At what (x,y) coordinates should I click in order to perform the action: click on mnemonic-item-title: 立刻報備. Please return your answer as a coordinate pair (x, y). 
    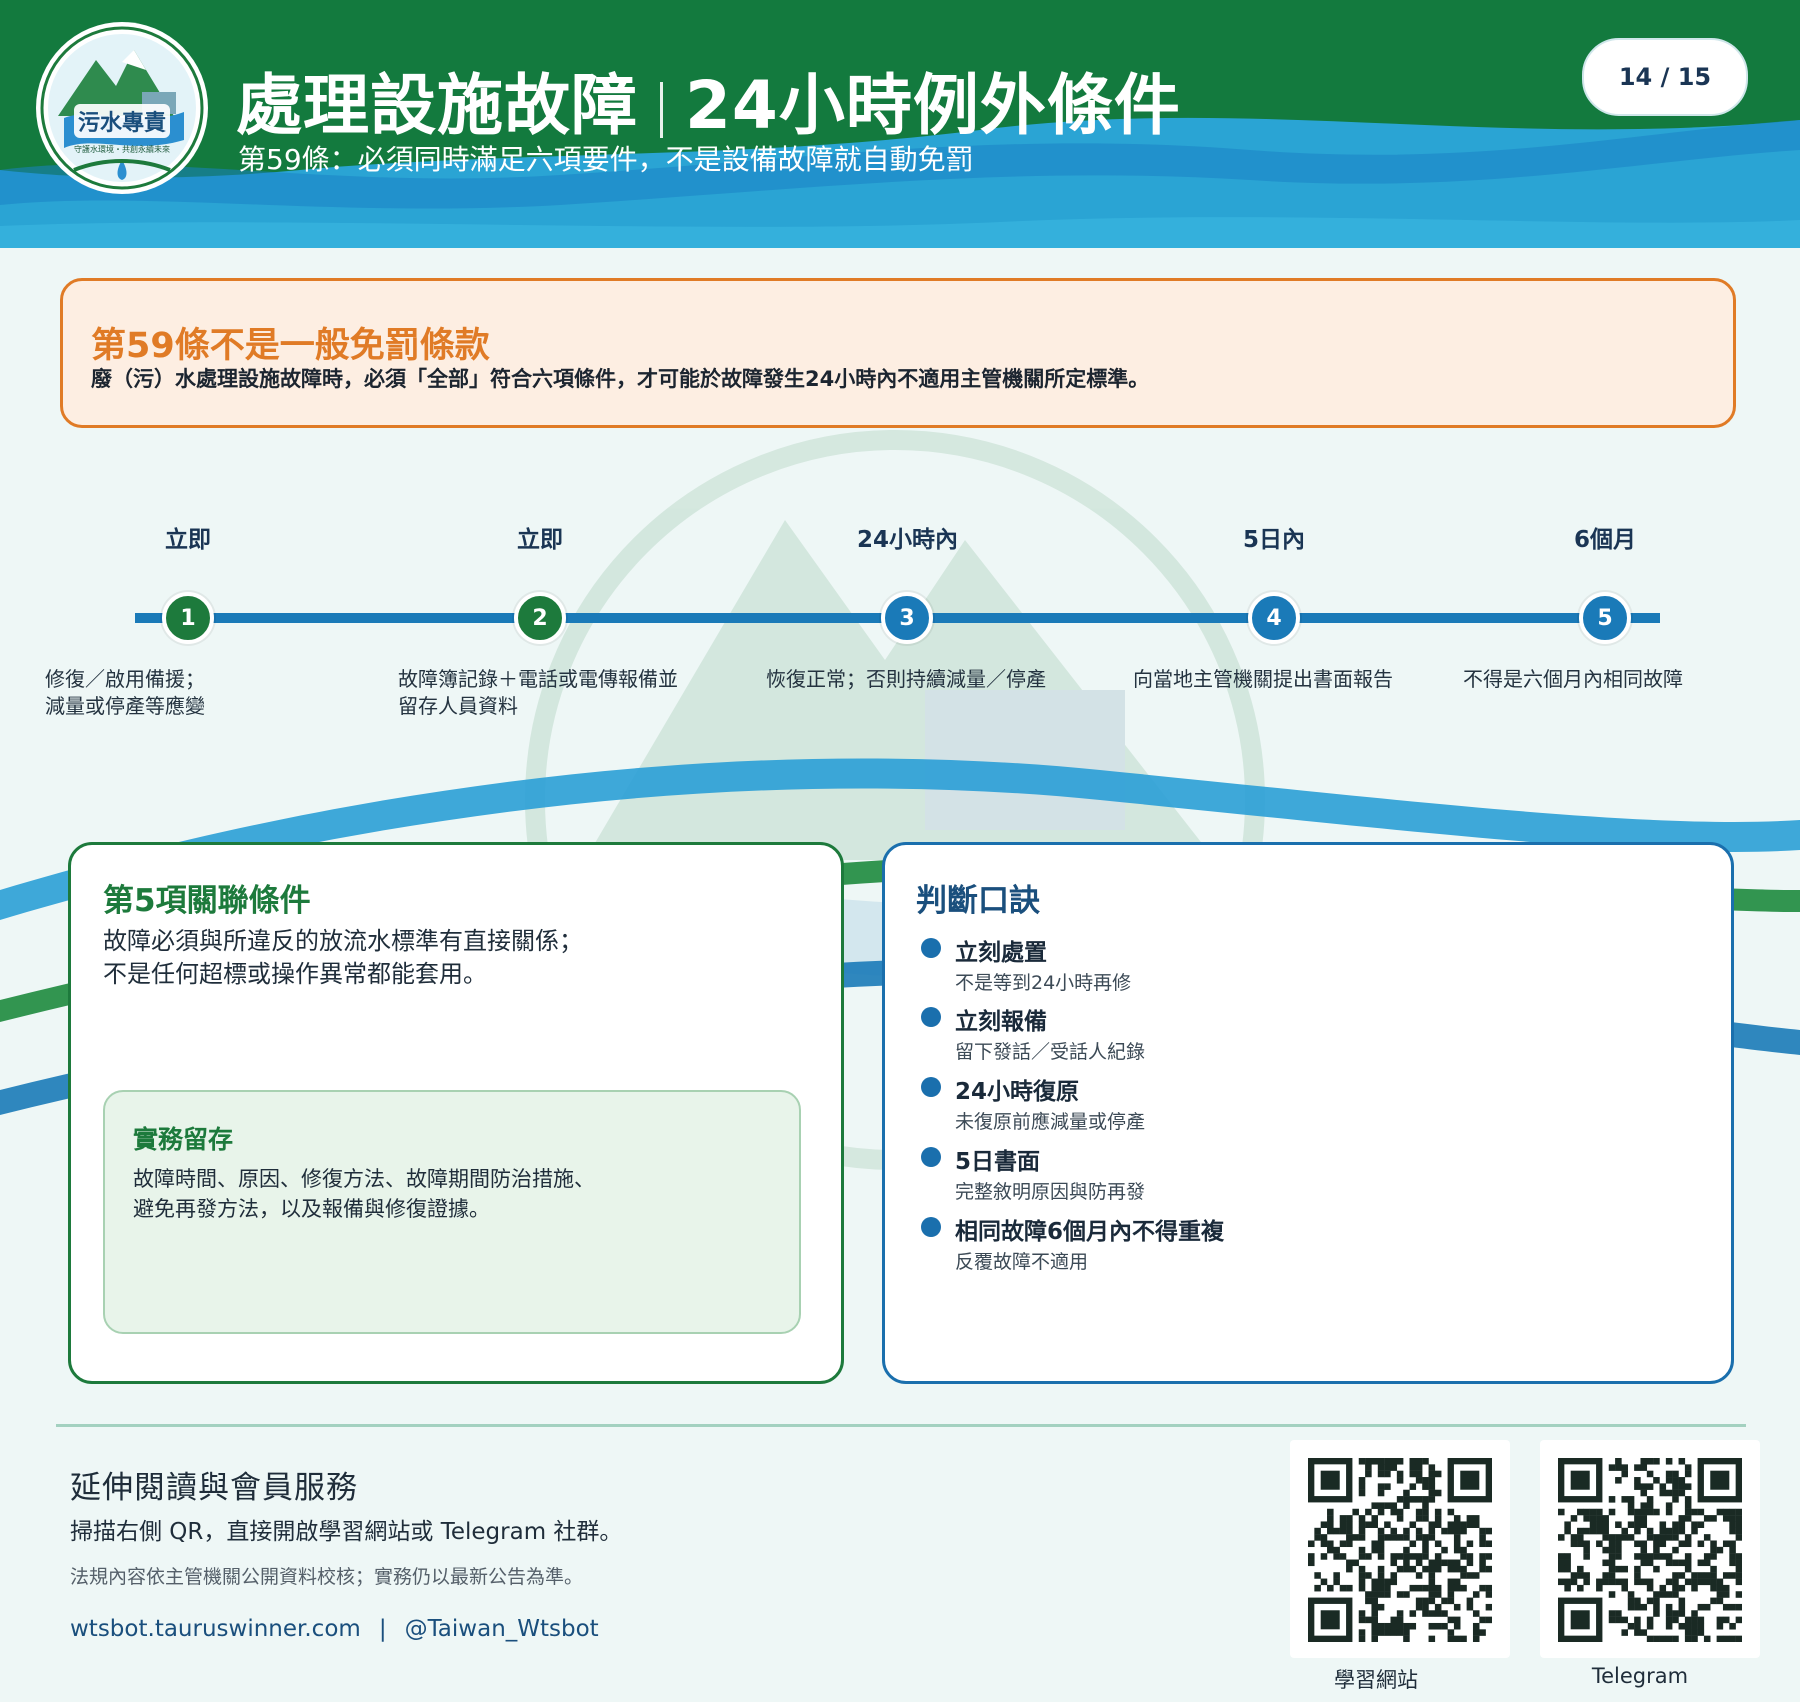
    Looking at the image, I should click on (1001, 1022).